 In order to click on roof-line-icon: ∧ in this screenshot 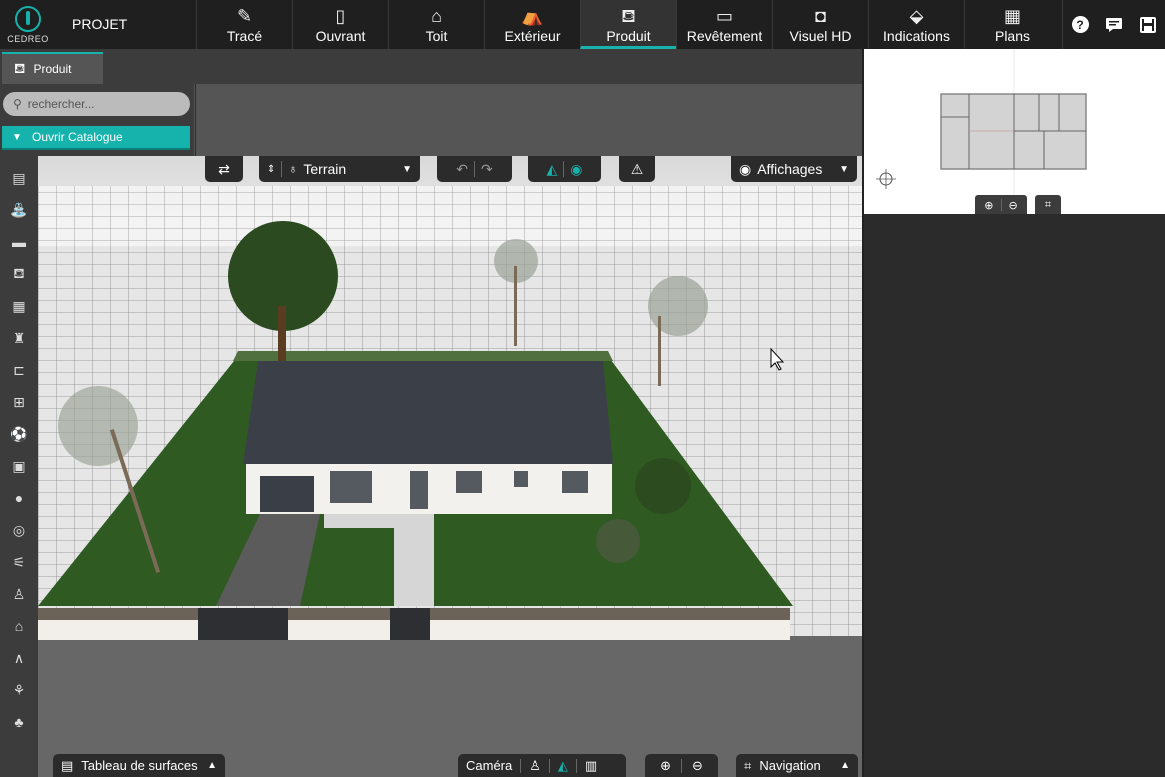, I will do `click(19, 658)`.